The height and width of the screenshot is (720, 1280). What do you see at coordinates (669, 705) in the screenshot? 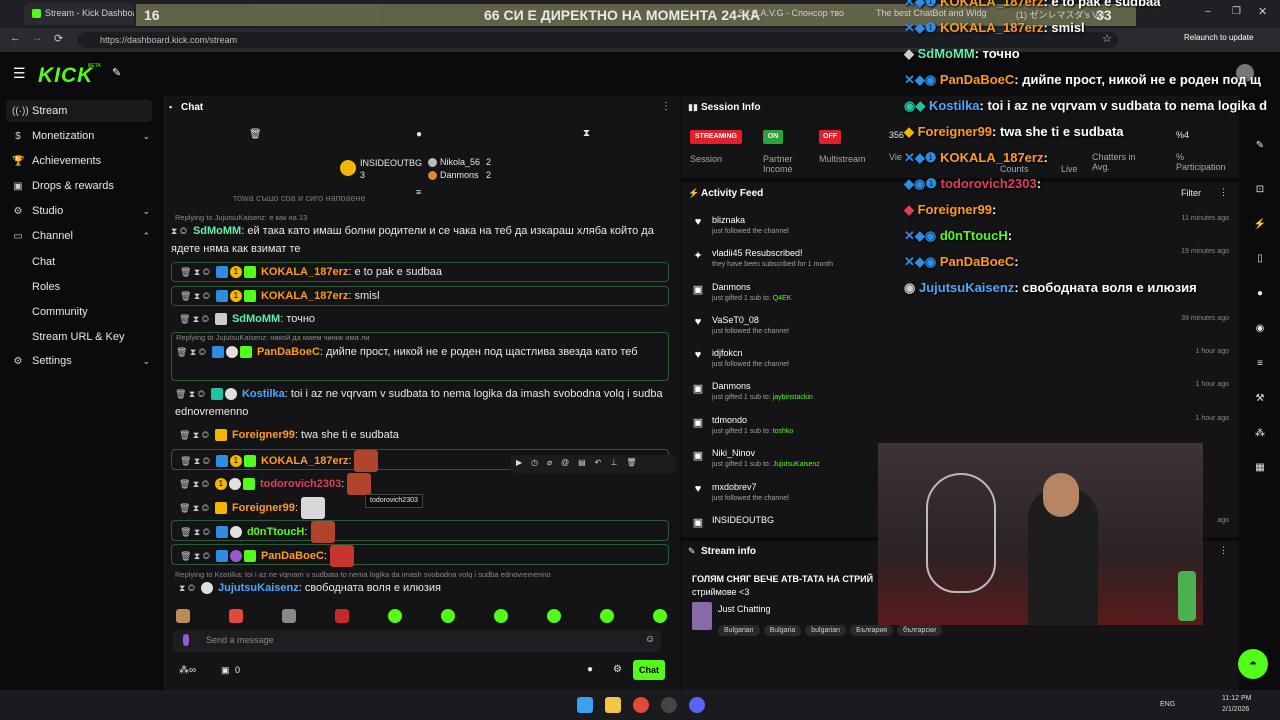
I see `obs-icon` at bounding box center [669, 705].